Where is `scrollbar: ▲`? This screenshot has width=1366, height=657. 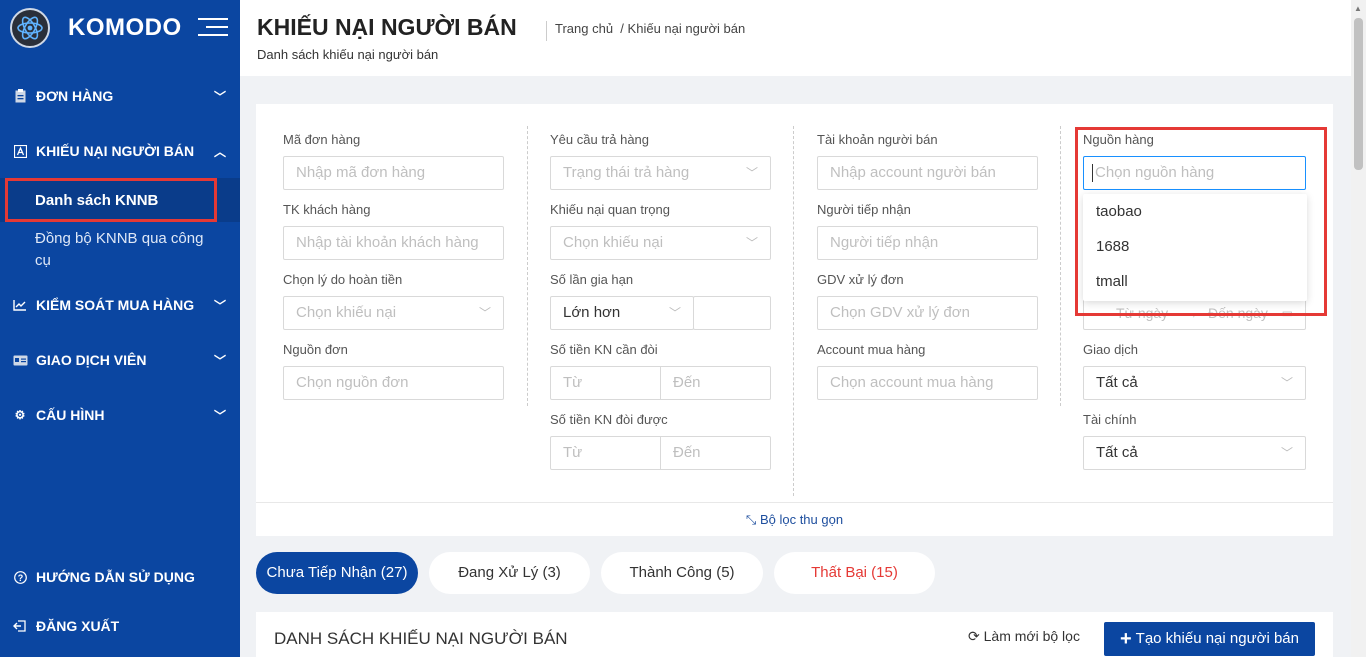 scrollbar: ▲ is located at coordinates (1358, 328).